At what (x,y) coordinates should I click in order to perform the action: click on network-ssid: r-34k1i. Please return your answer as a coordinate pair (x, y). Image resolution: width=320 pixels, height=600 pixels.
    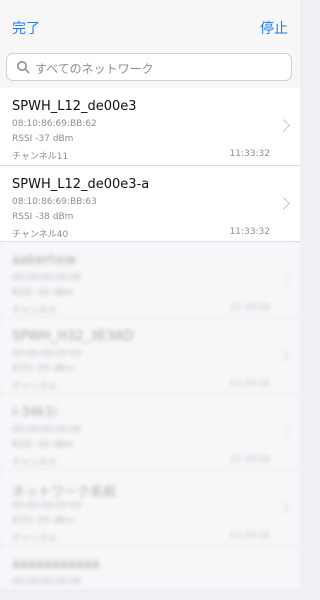
    Looking at the image, I should click on (35, 412).